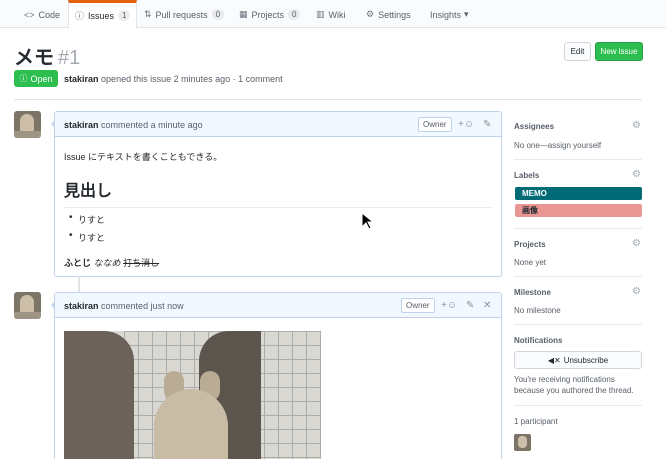 The width and height of the screenshot is (666, 459). What do you see at coordinates (49, 14) in the screenshot?
I see `tab-code-label: Code` at bounding box center [49, 14].